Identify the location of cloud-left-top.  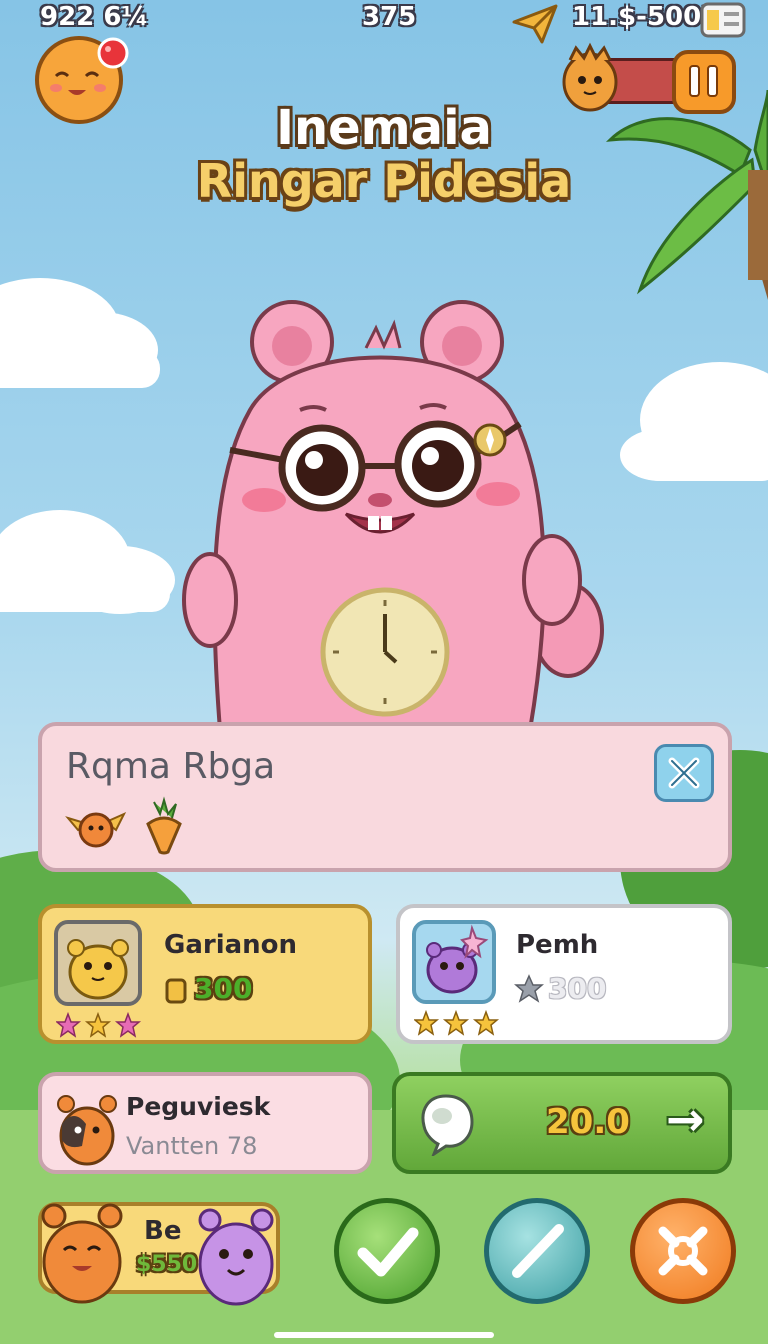
(80, 333).